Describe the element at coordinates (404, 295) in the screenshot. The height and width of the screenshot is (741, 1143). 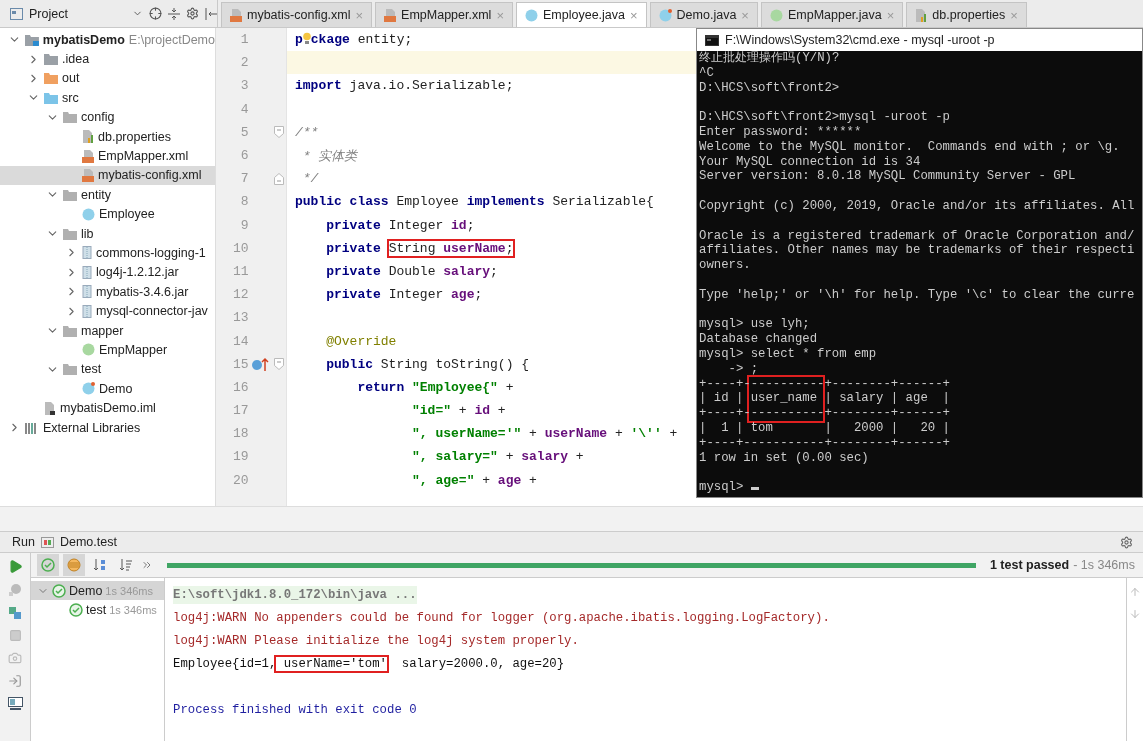
I see `code-text: private Integer age;` at that location.